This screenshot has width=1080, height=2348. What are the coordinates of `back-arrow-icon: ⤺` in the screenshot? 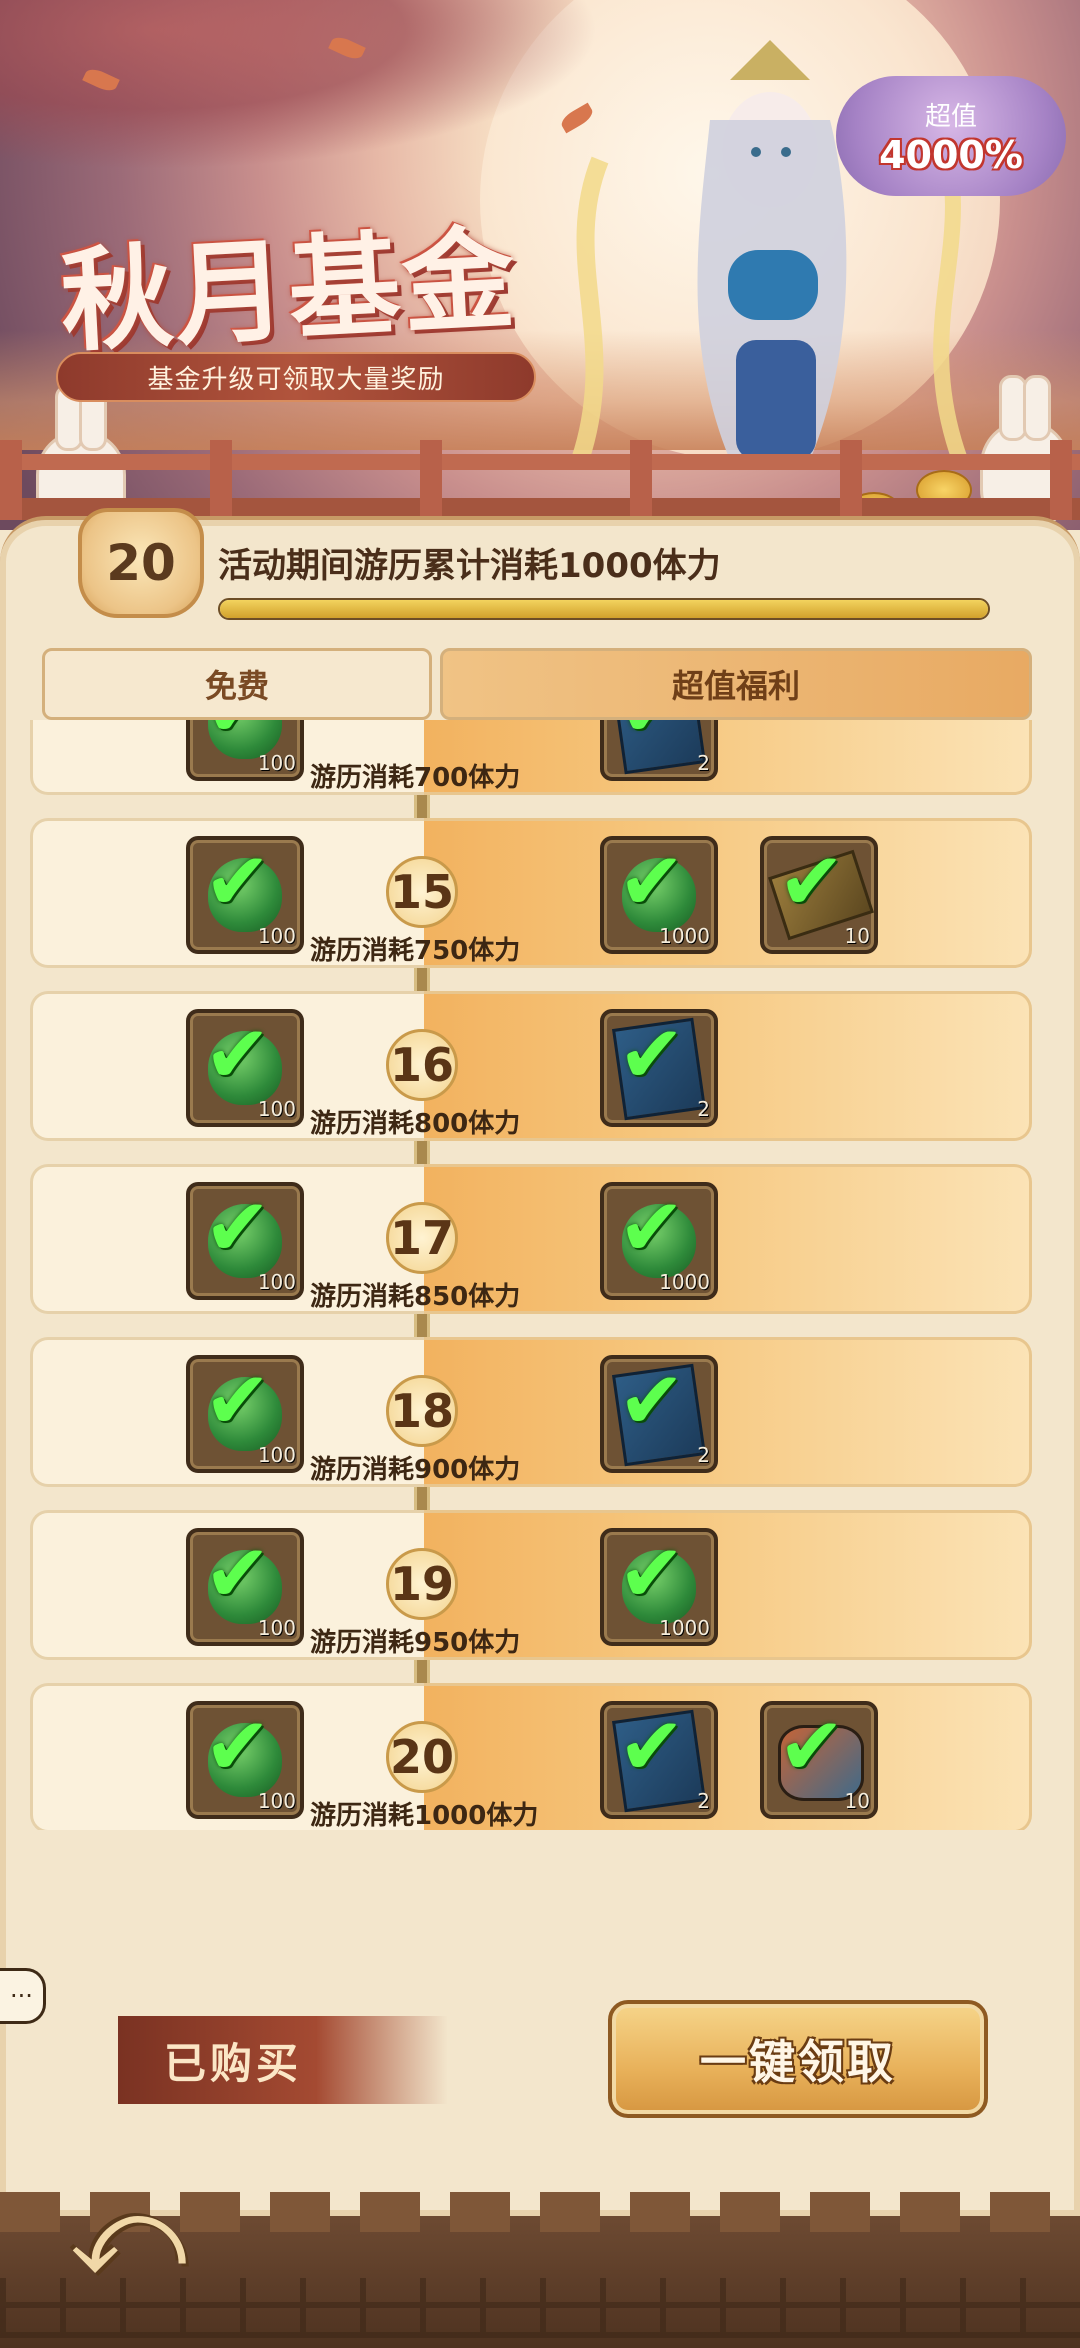 It's located at (128, 2235).